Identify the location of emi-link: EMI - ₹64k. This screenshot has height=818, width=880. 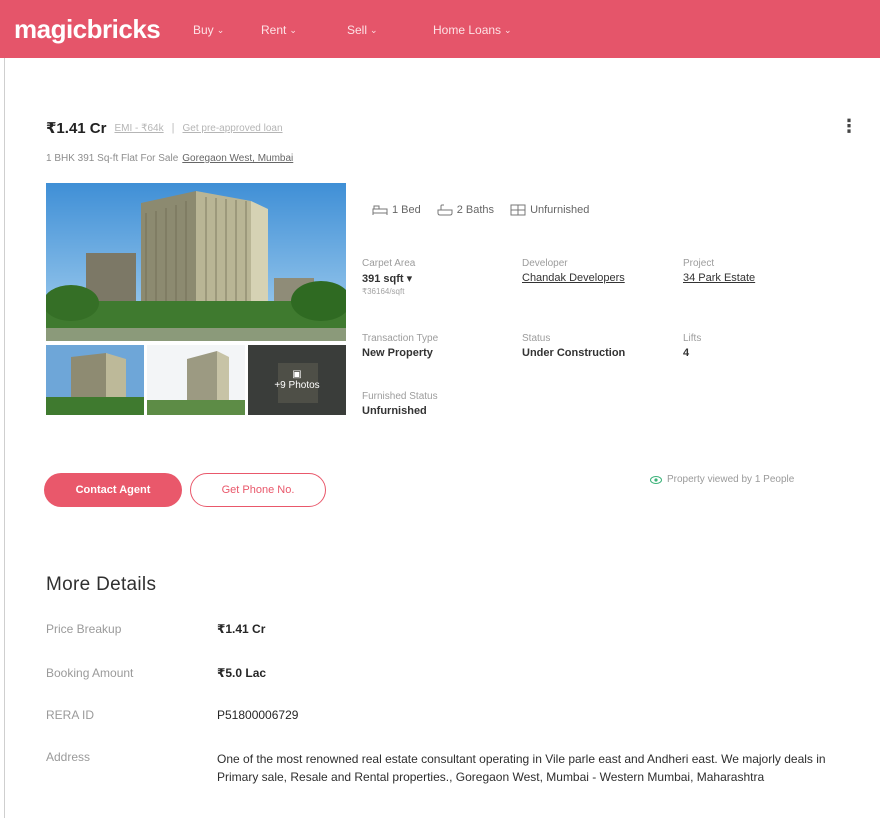
(138, 128).